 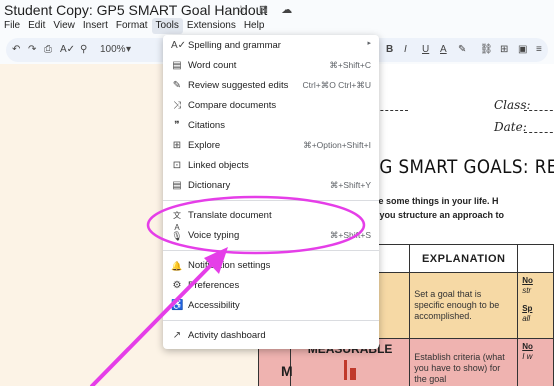 I want to click on menu-item-citations: ❞ Citations, so click(x=271, y=126).